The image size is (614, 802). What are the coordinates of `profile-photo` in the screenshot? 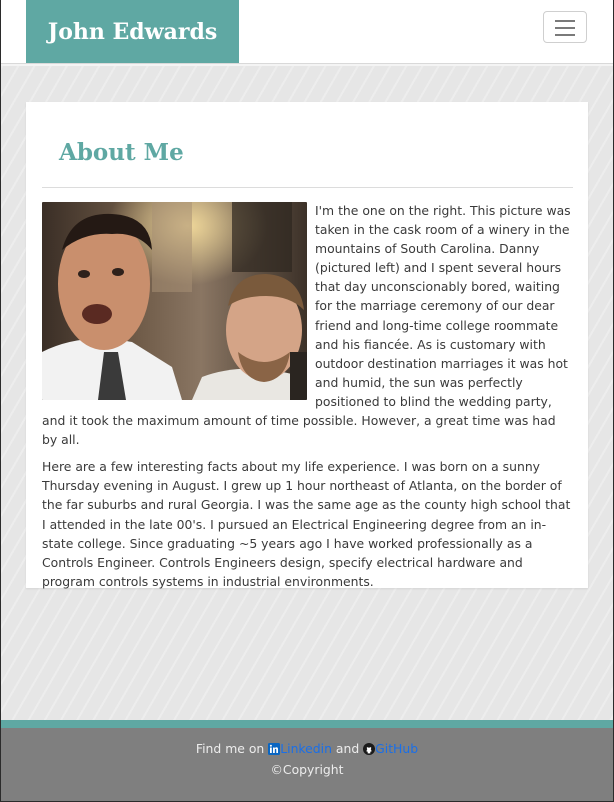 It's located at (174, 301).